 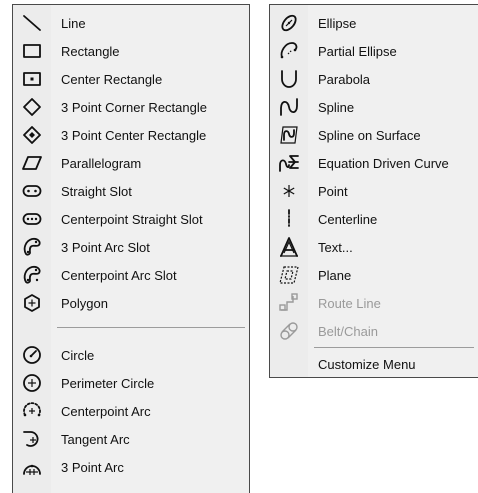 What do you see at coordinates (289, 275) in the screenshot?
I see `plane-icon` at bounding box center [289, 275].